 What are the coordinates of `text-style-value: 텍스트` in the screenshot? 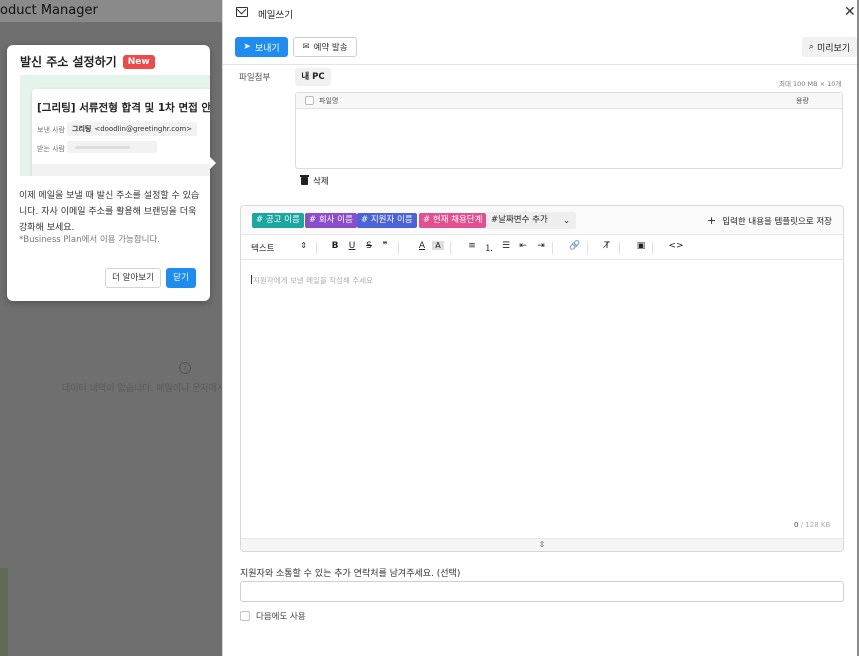 It's located at (263, 249).